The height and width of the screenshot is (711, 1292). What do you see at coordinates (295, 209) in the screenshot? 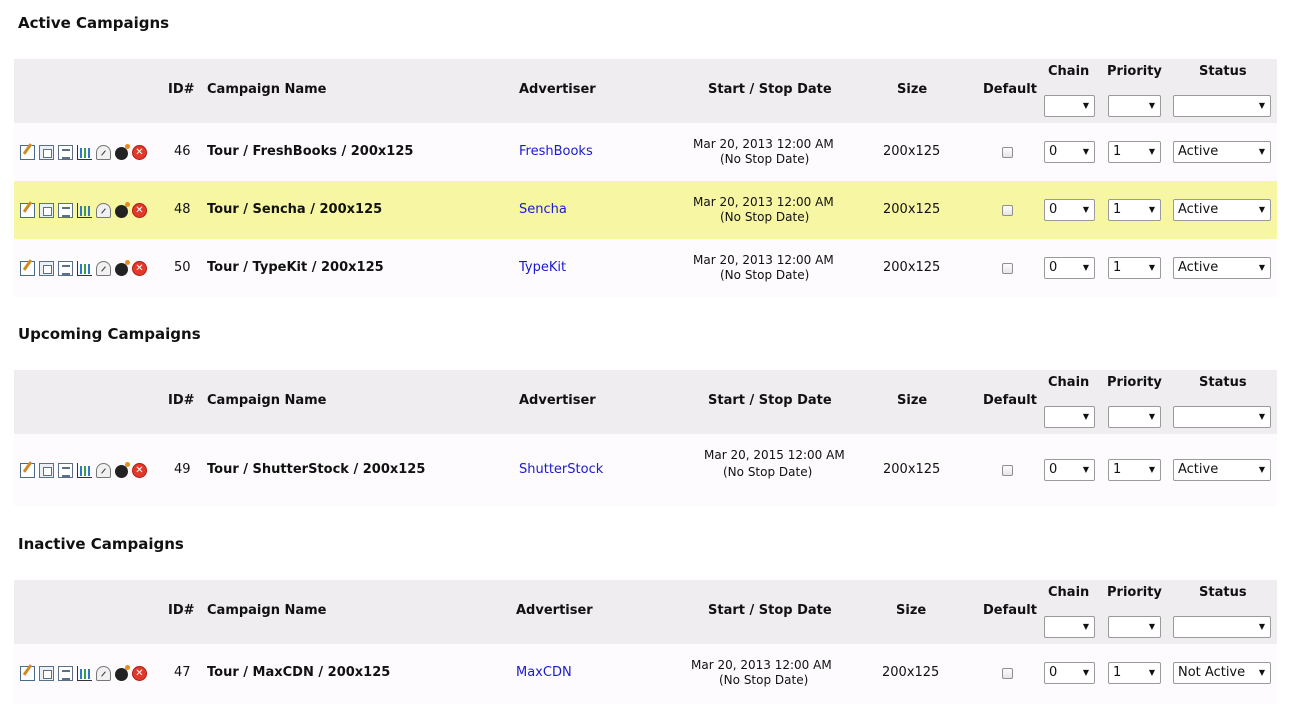
I see `campaign-name: Tour / Sencha / 200x125` at bounding box center [295, 209].